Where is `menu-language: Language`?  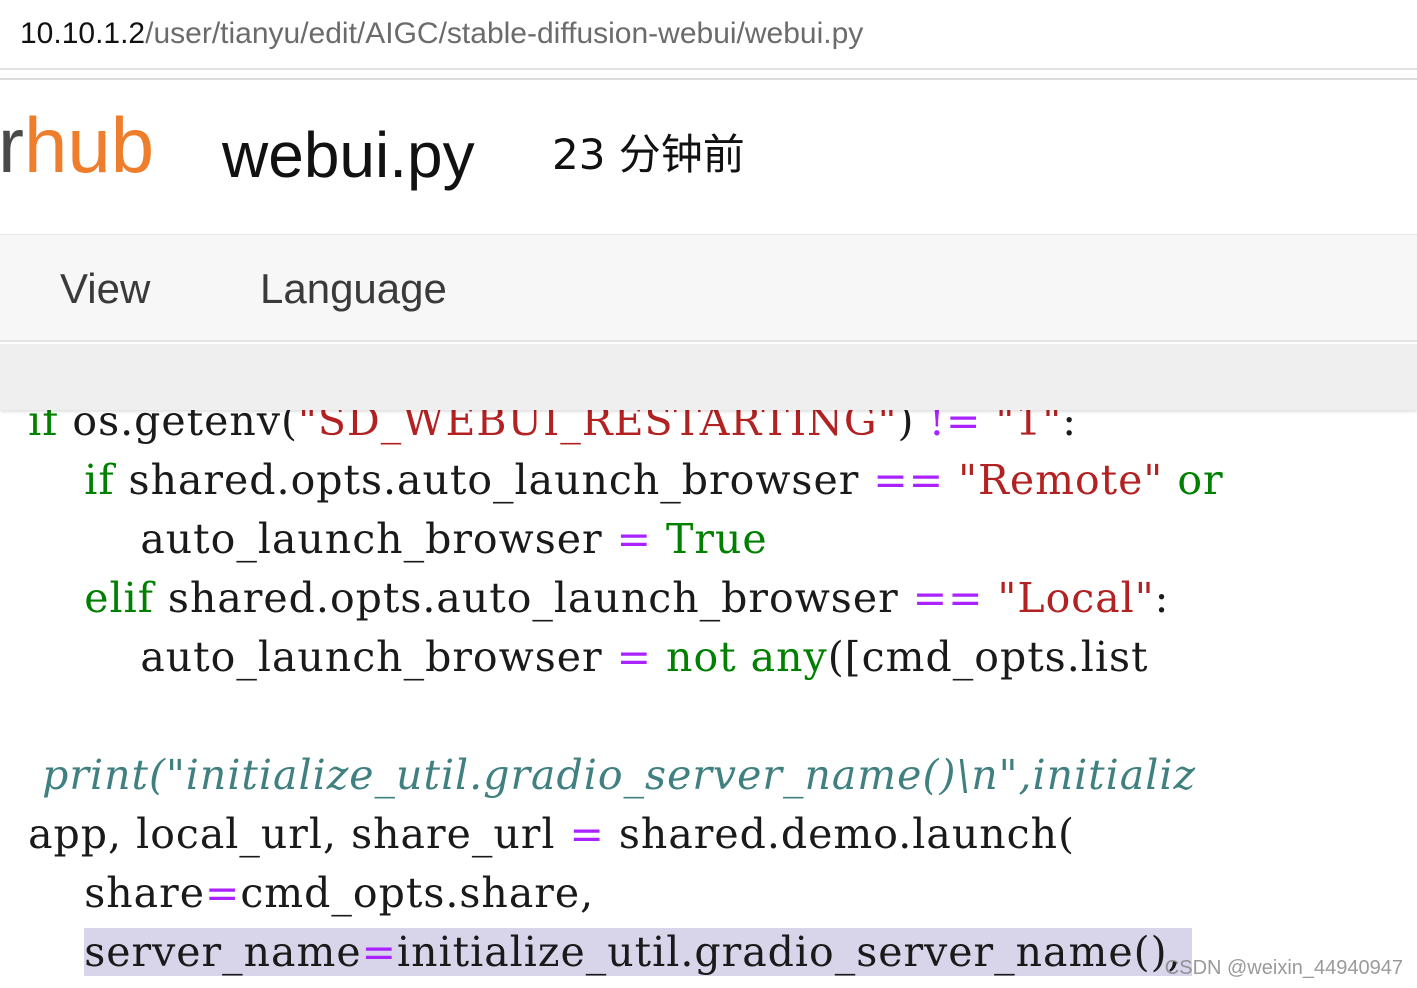 menu-language: Language is located at coordinates (353, 289).